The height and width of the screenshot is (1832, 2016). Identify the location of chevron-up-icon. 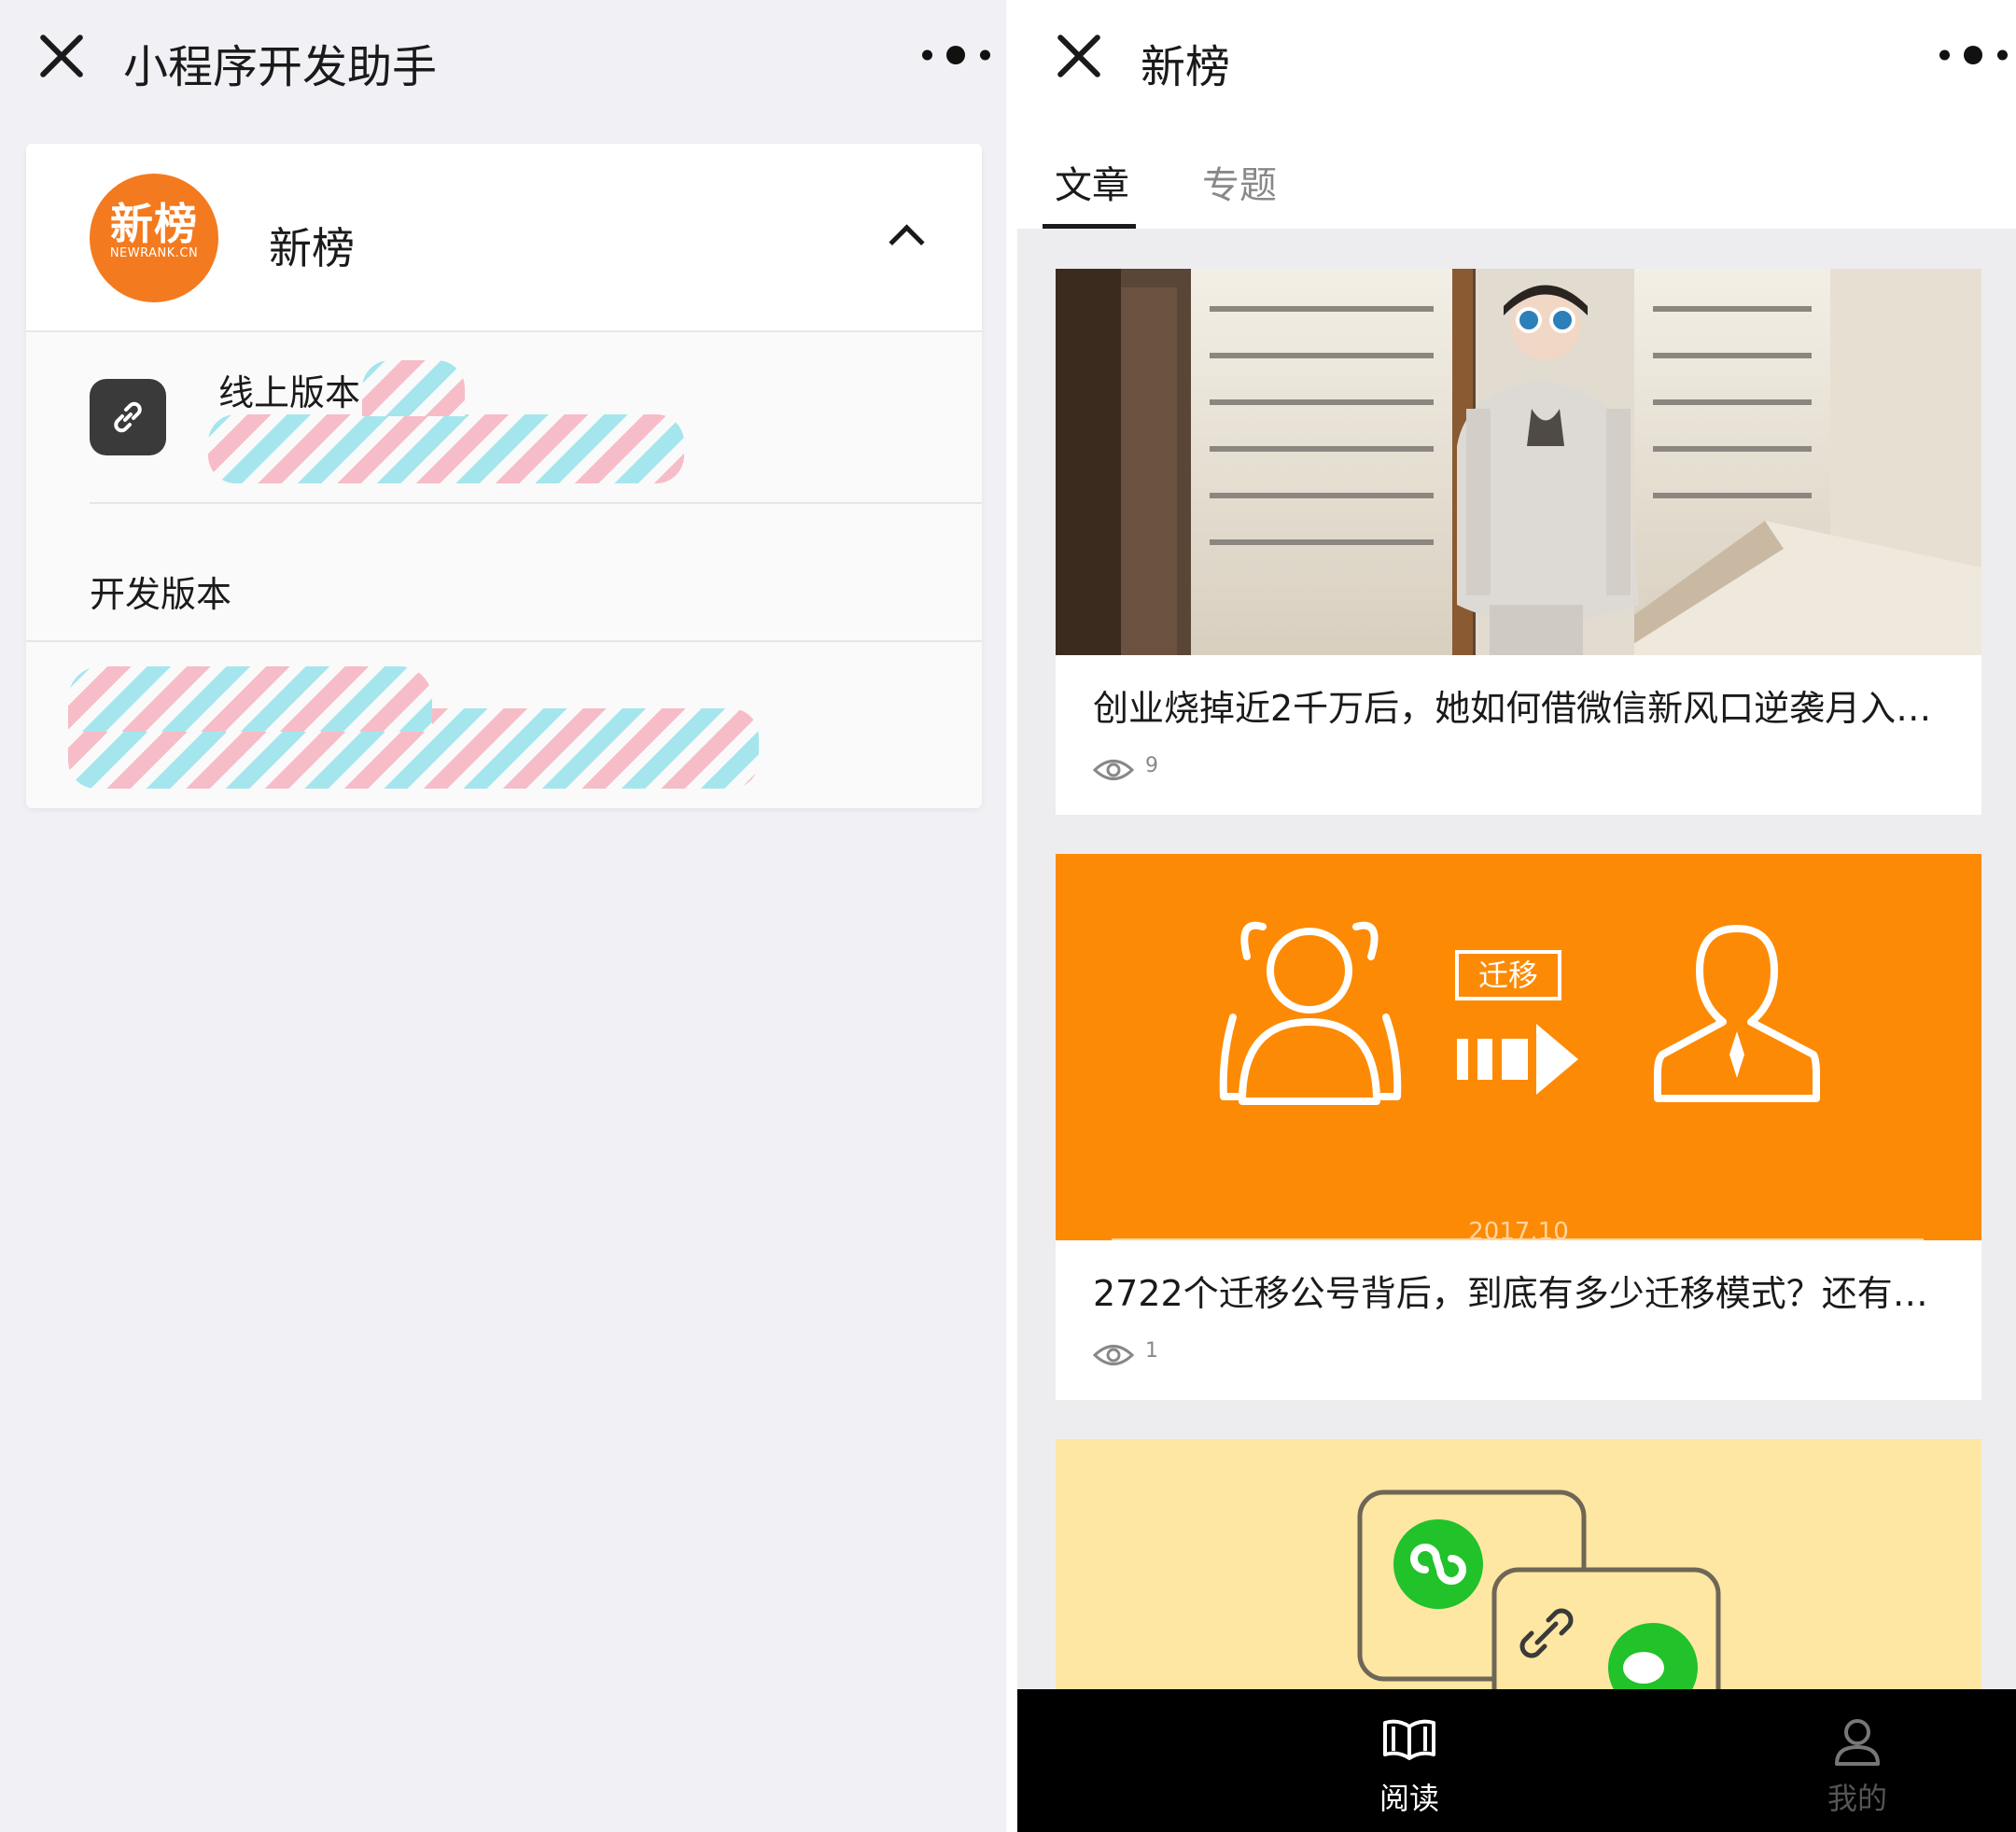
(907, 242).